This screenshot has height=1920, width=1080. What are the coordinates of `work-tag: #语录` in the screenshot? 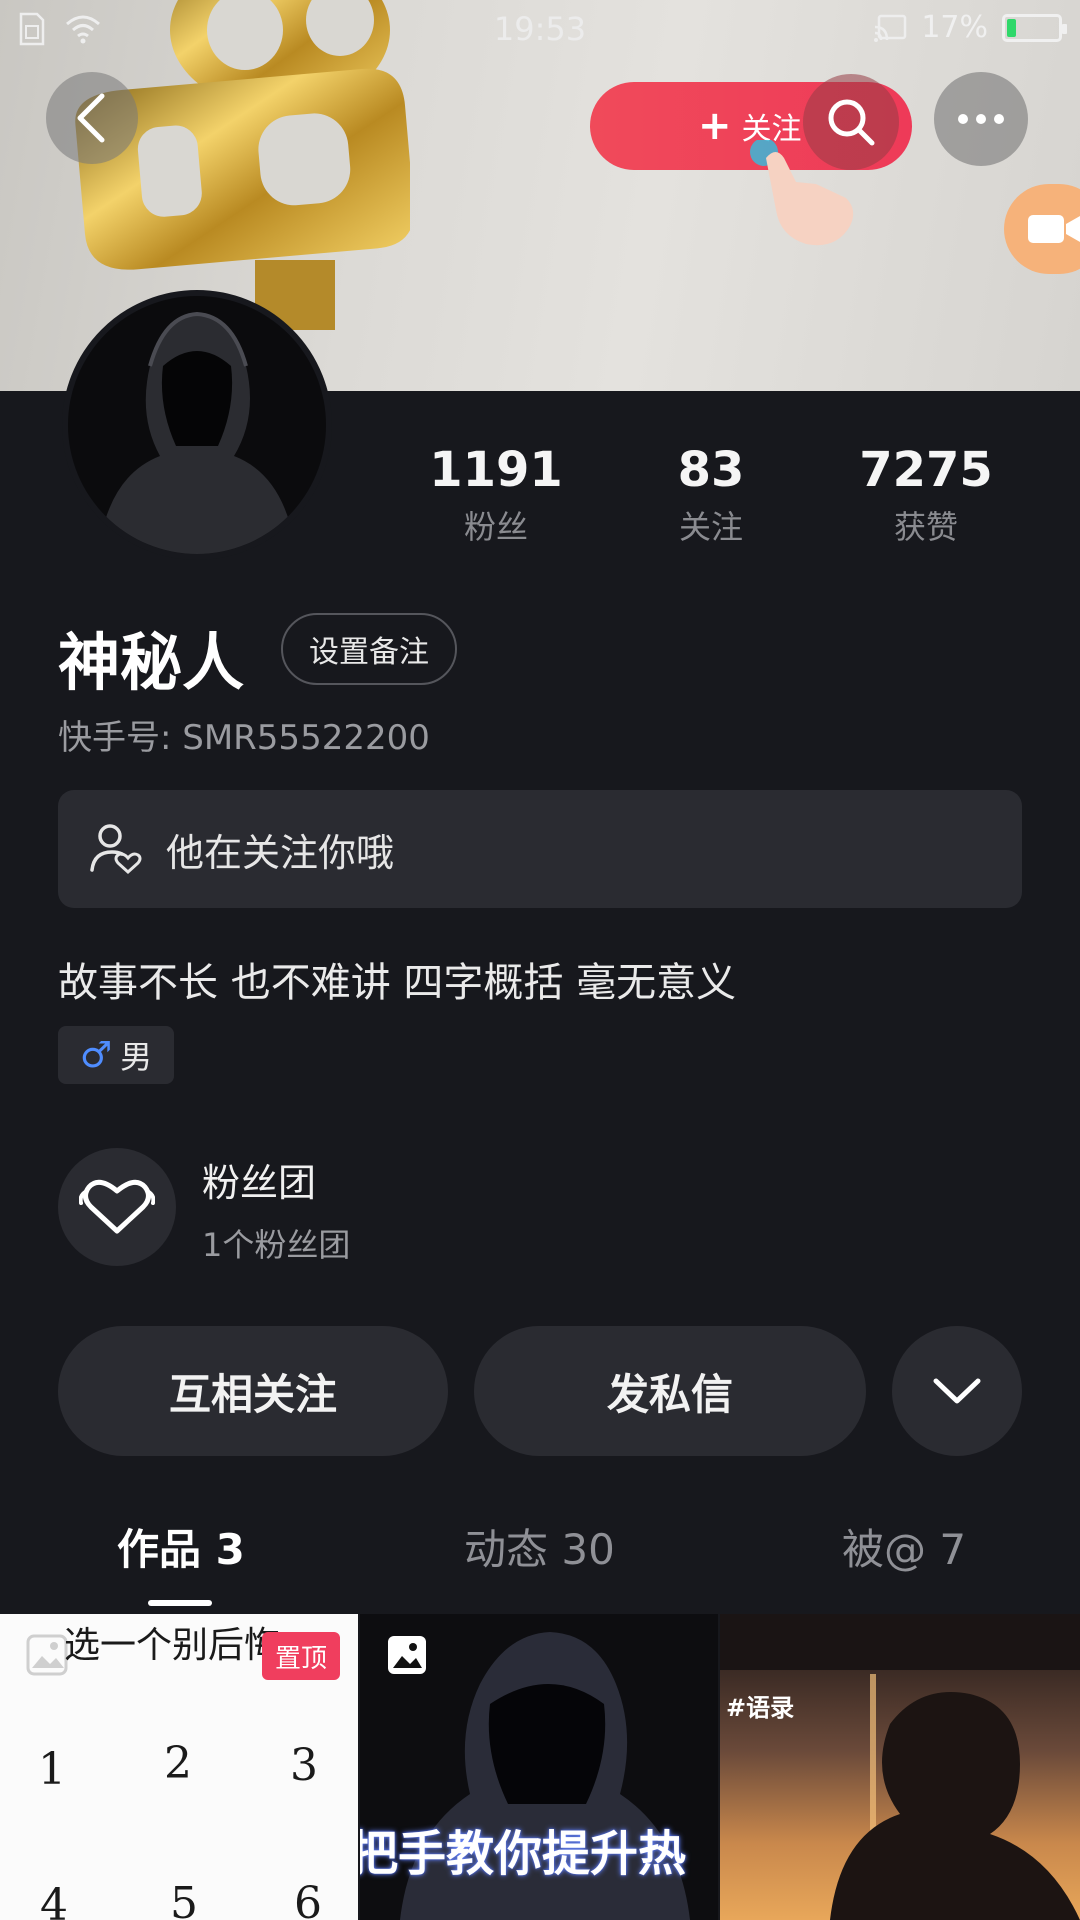 It's located at (760, 1708).